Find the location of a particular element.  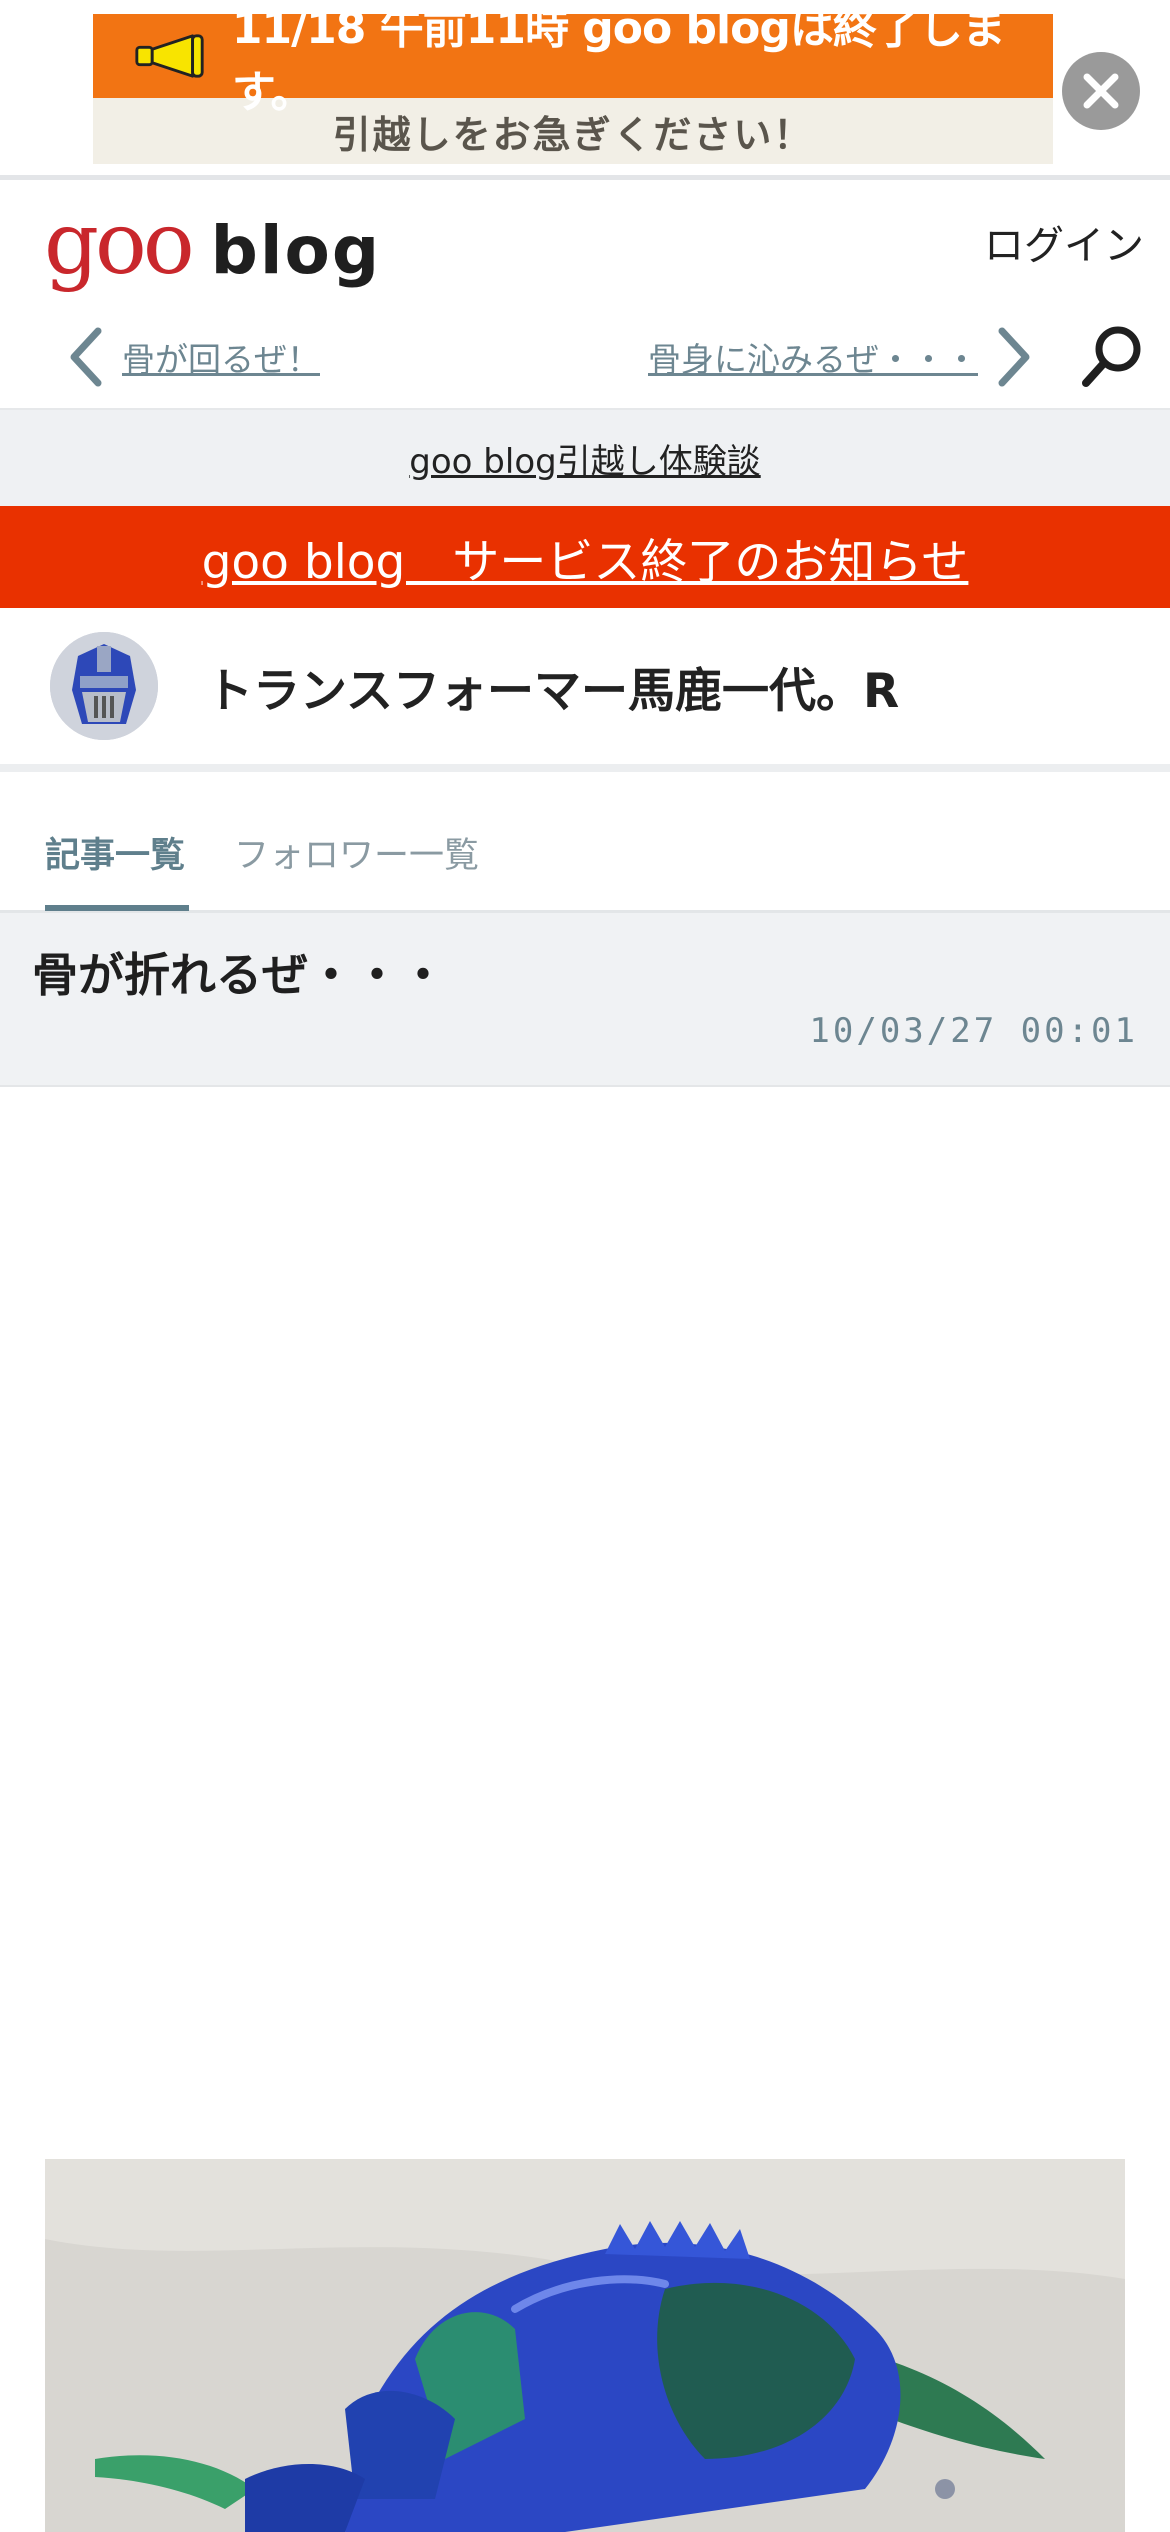

blog-title: トランスフォーマー馬鹿一代。R is located at coordinates (552, 686).